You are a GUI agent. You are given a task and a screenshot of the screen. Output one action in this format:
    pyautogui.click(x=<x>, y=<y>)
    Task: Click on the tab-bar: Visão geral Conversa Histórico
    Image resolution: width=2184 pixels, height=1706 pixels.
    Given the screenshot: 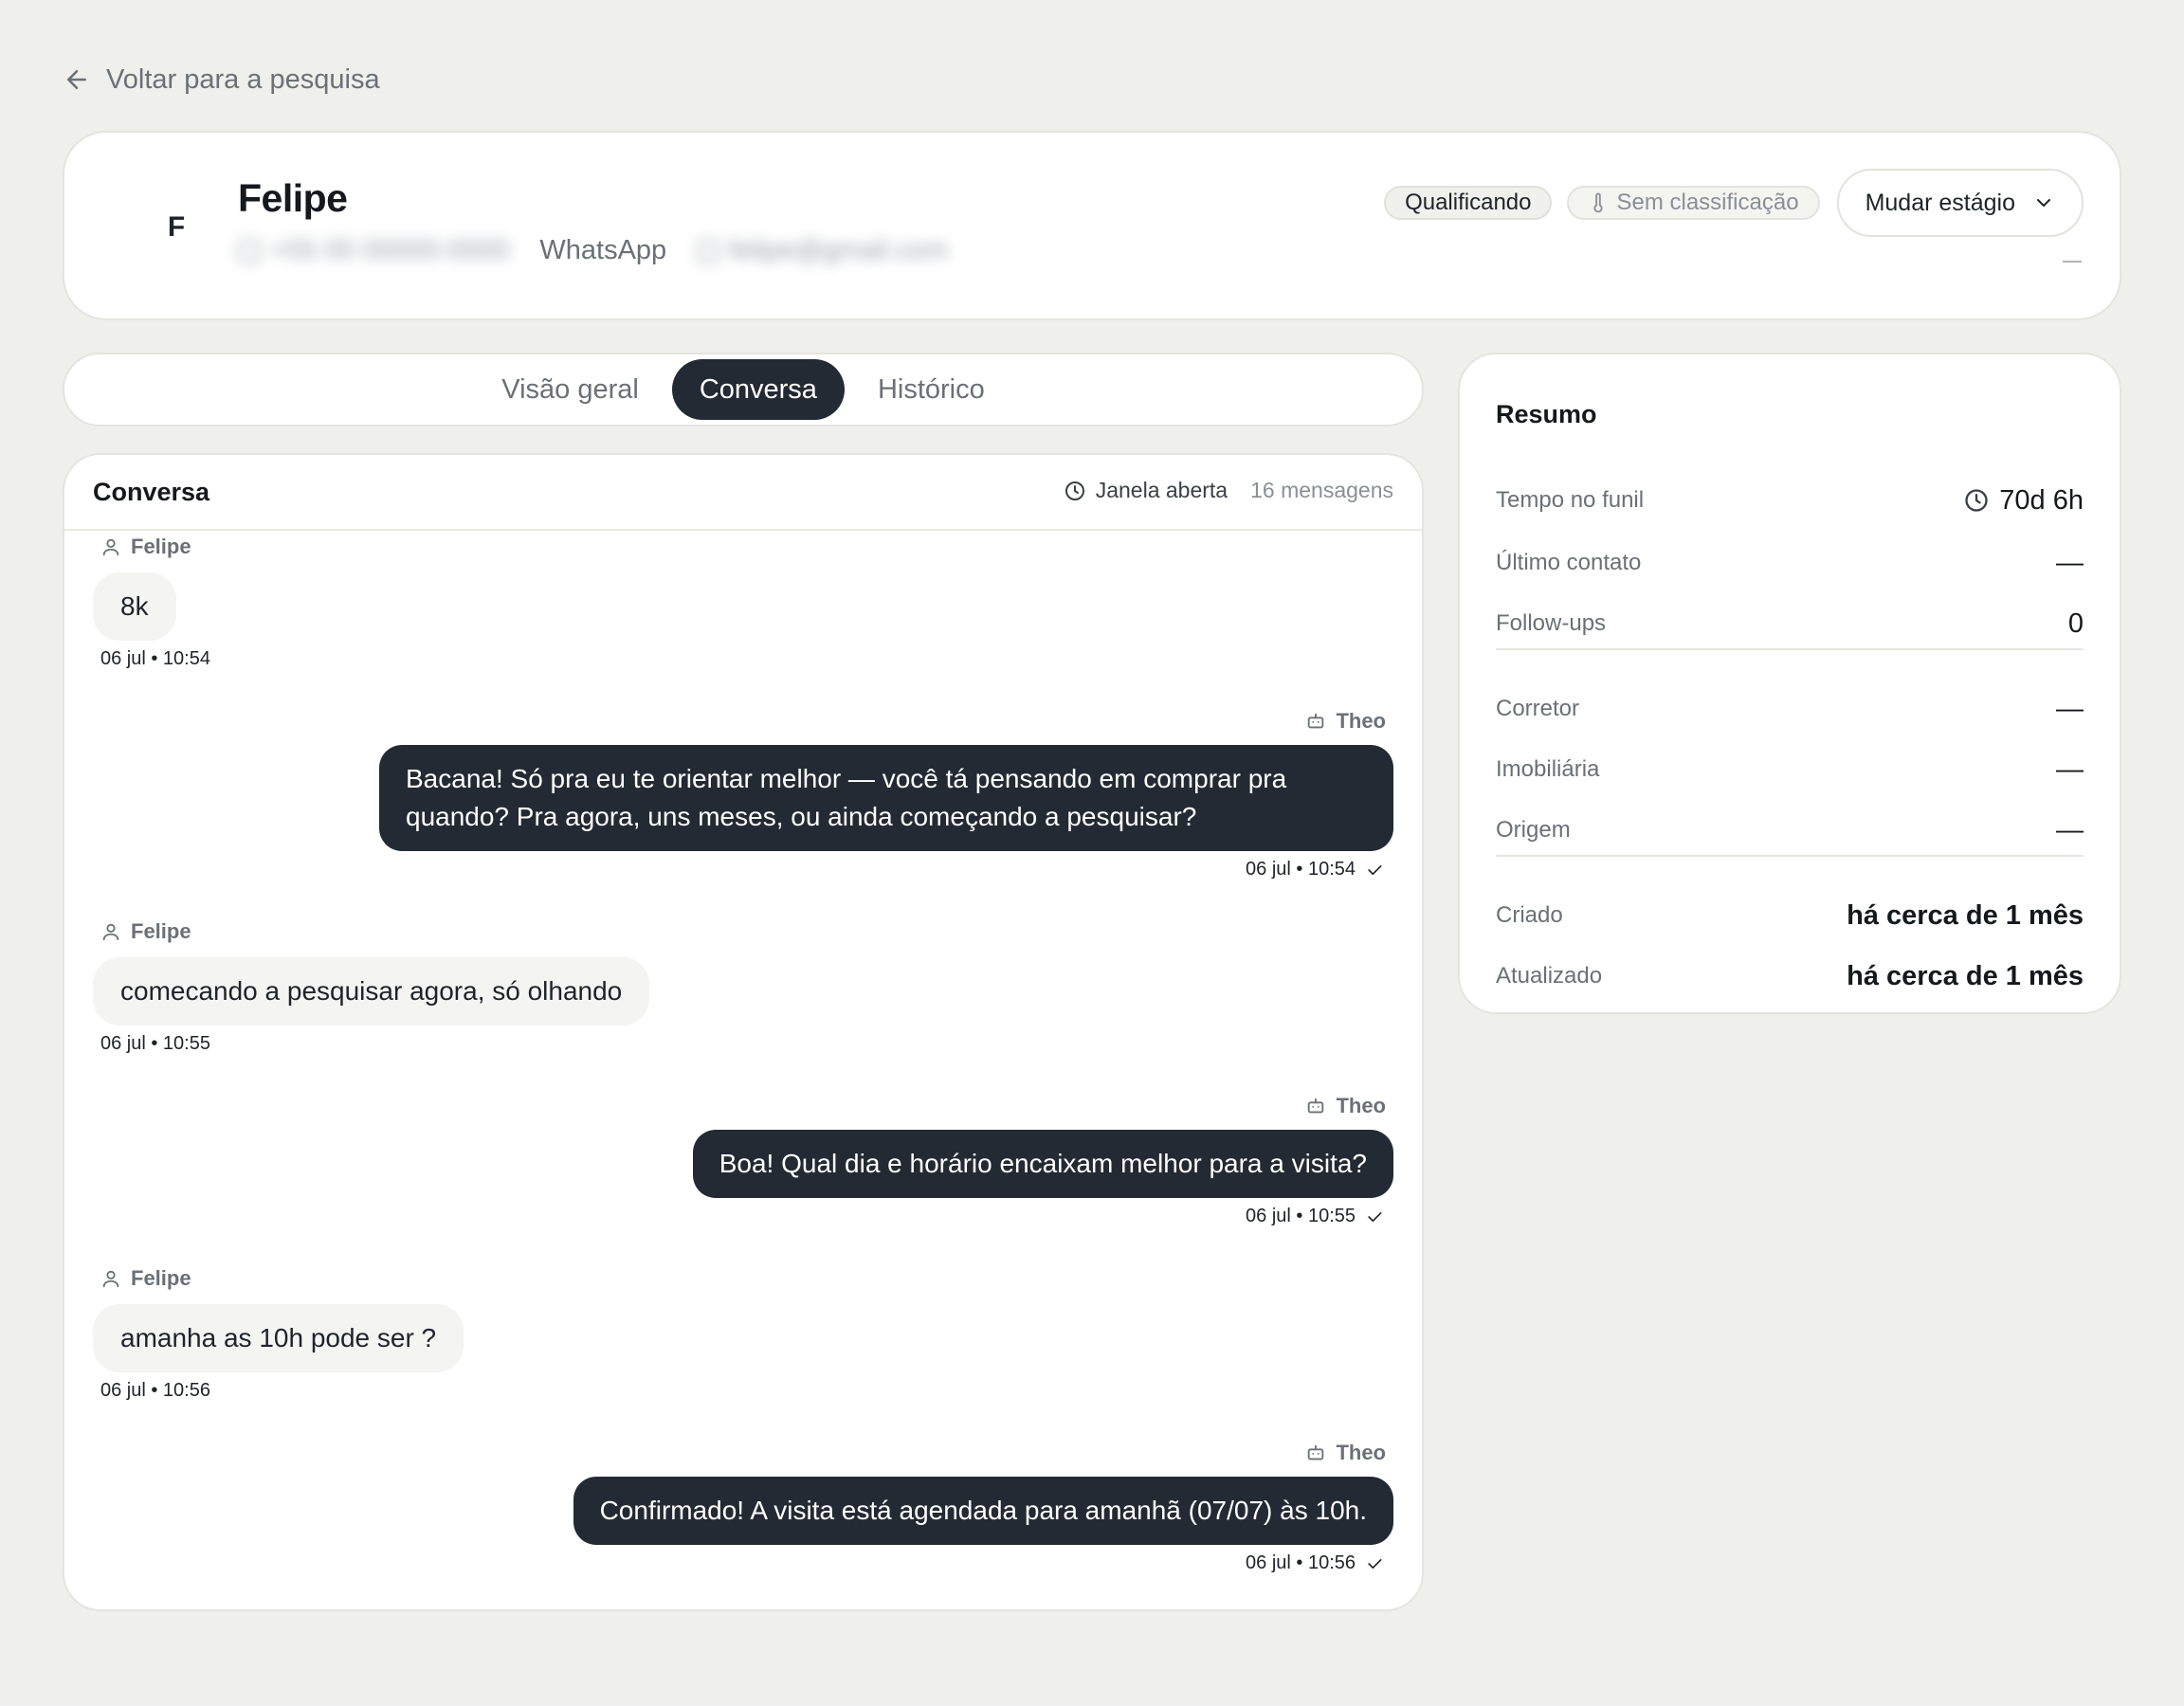 What is the action you would take?
    pyautogui.click(x=743, y=389)
    